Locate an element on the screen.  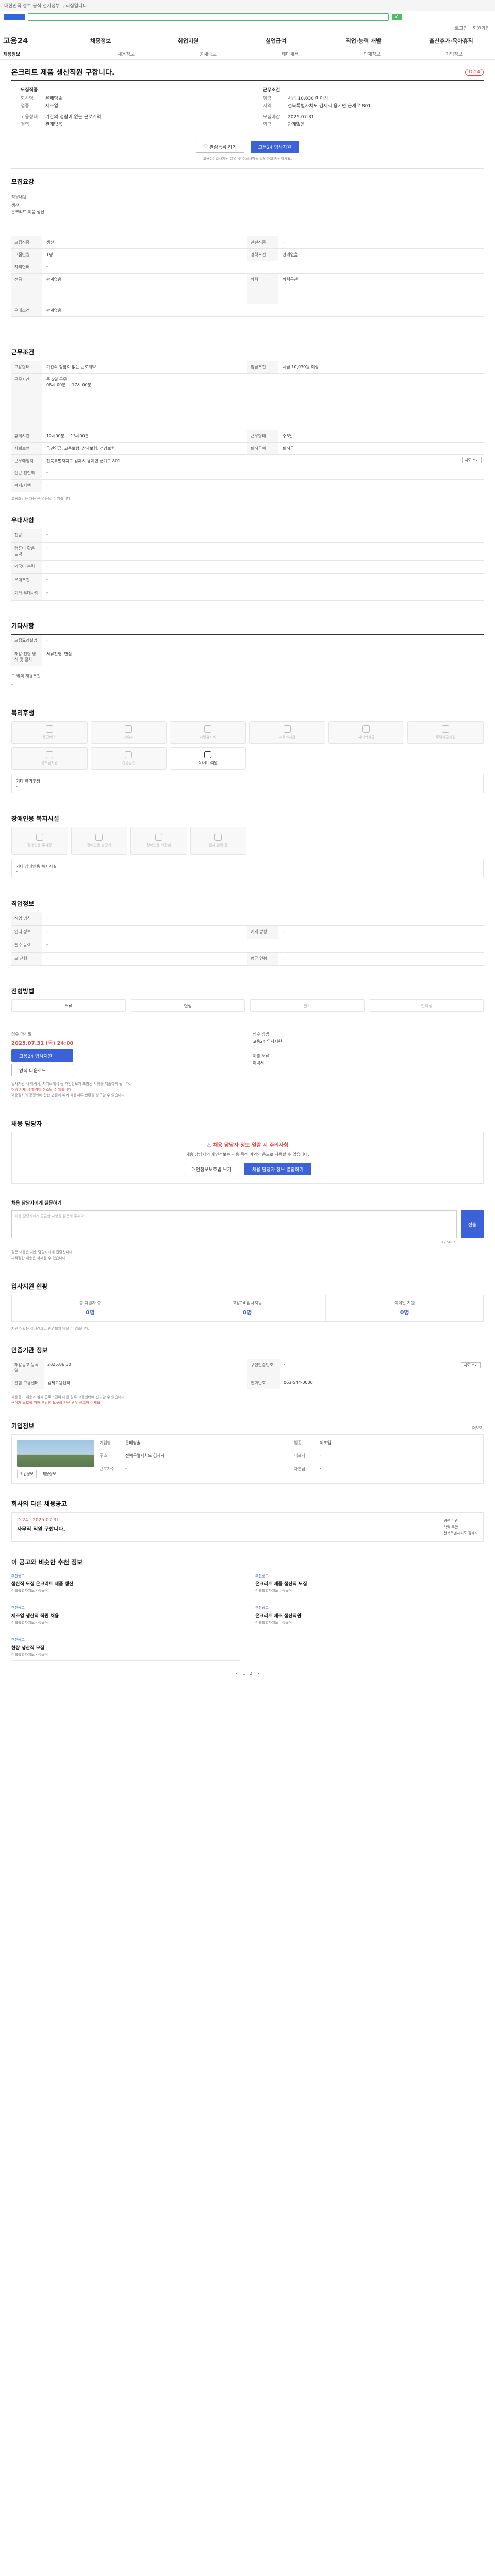
job-title: 온크리트 제품 생산직원 구합니다. is located at coordinates (63, 73).